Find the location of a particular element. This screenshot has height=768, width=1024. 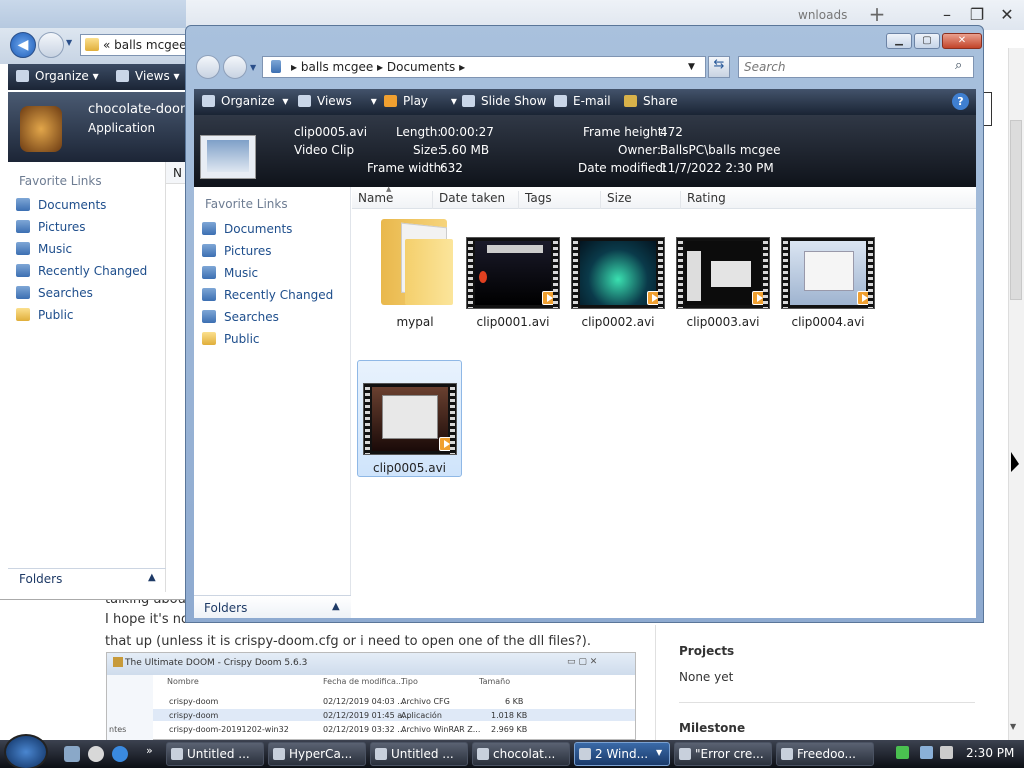

search-input: Search is located at coordinates (856, 67).